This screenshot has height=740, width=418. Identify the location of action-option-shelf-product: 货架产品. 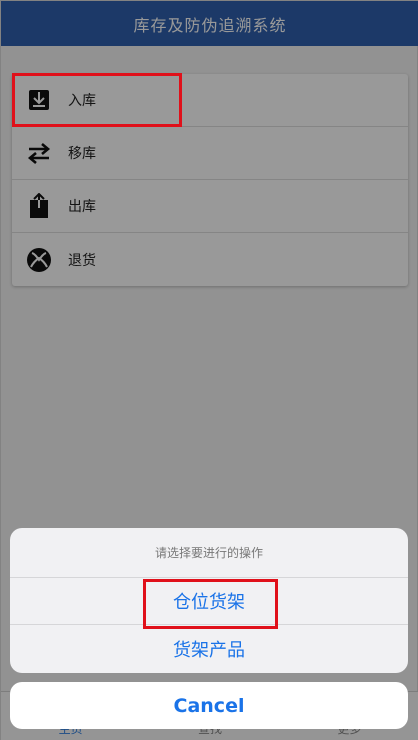
(209, 648).